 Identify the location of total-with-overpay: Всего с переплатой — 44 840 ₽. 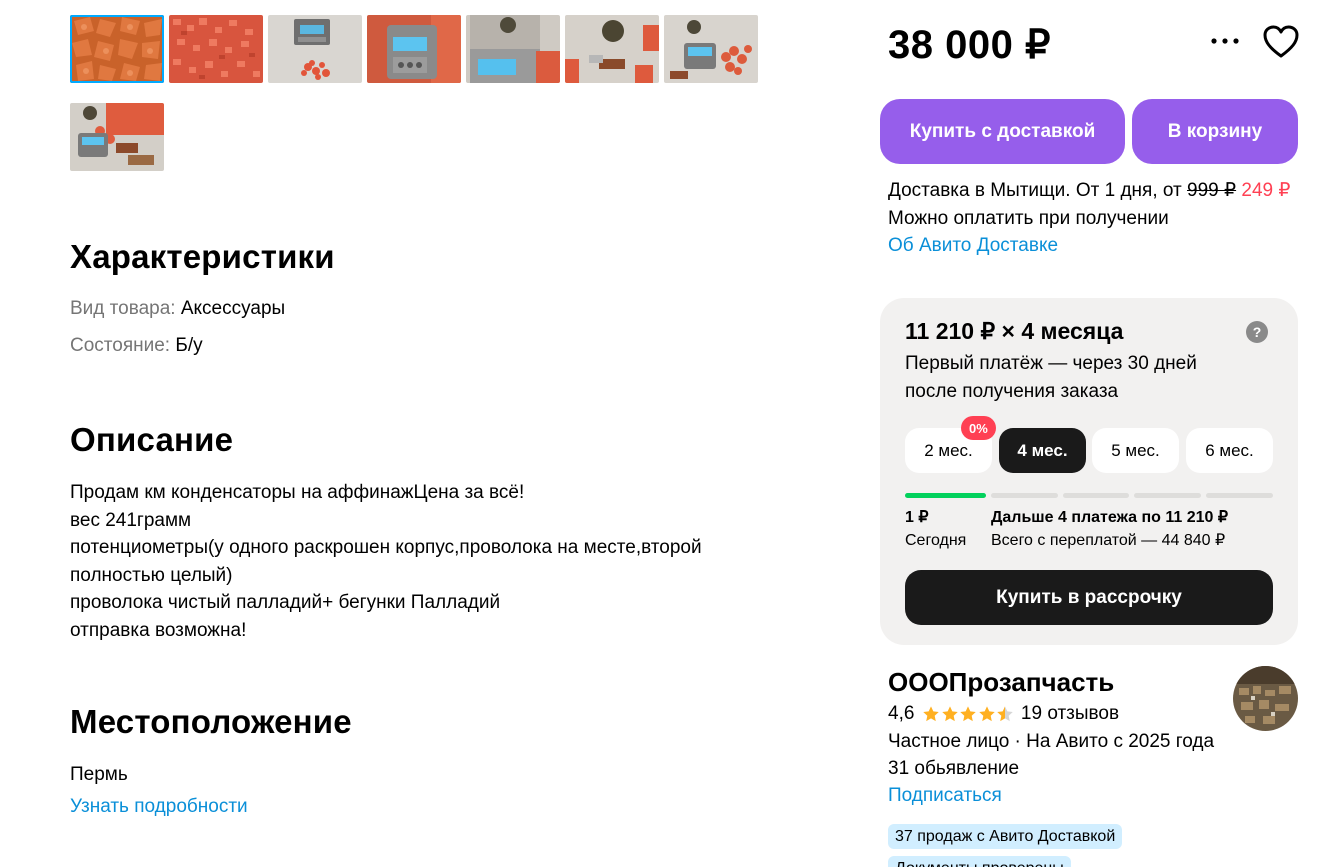
(1108, 540).